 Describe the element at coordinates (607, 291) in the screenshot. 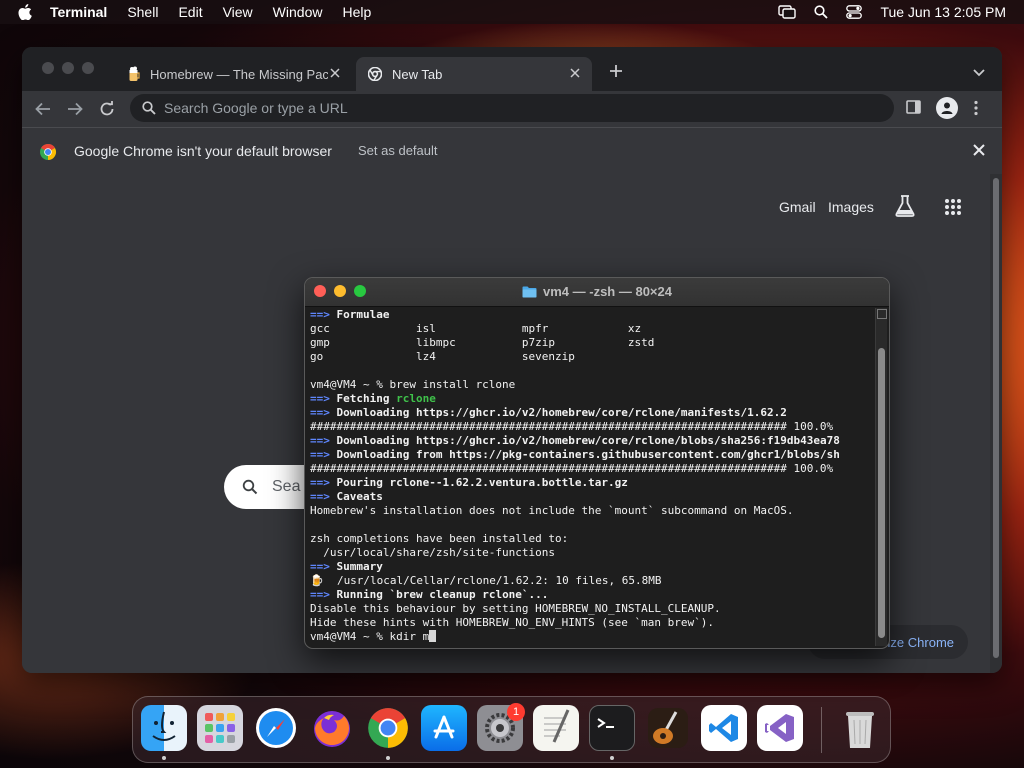

I see `terminal-title-text: vm4 — -zsh — 80×24` at that location.